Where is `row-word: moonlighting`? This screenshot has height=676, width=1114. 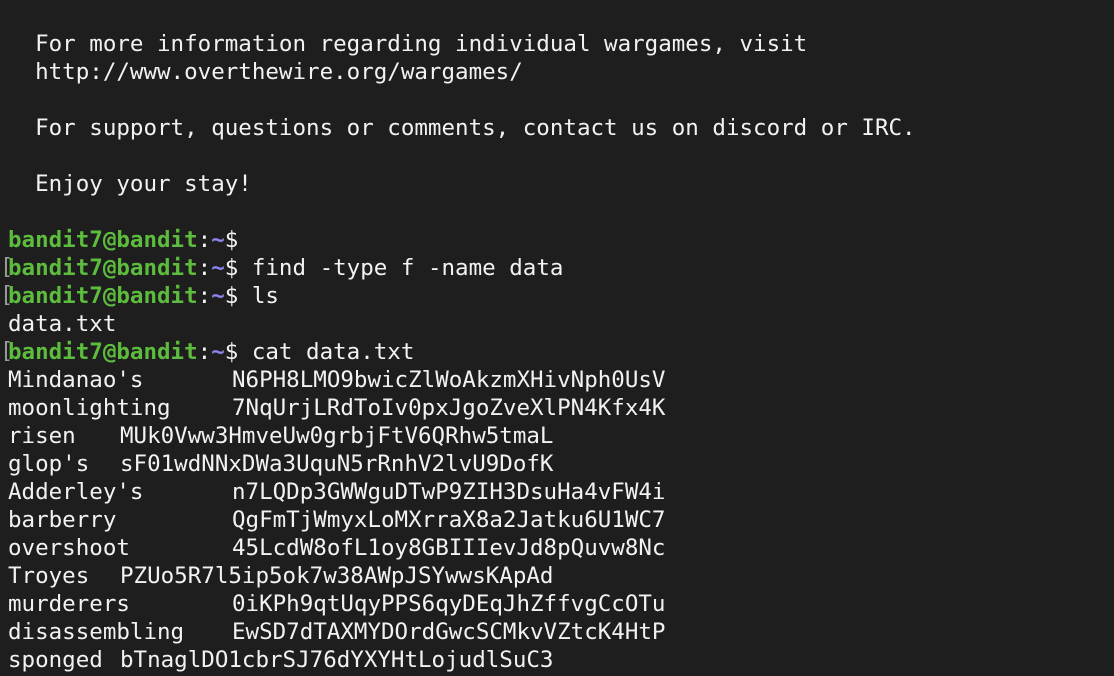 row-word: moonlighting is located at coordinates (89, 408).